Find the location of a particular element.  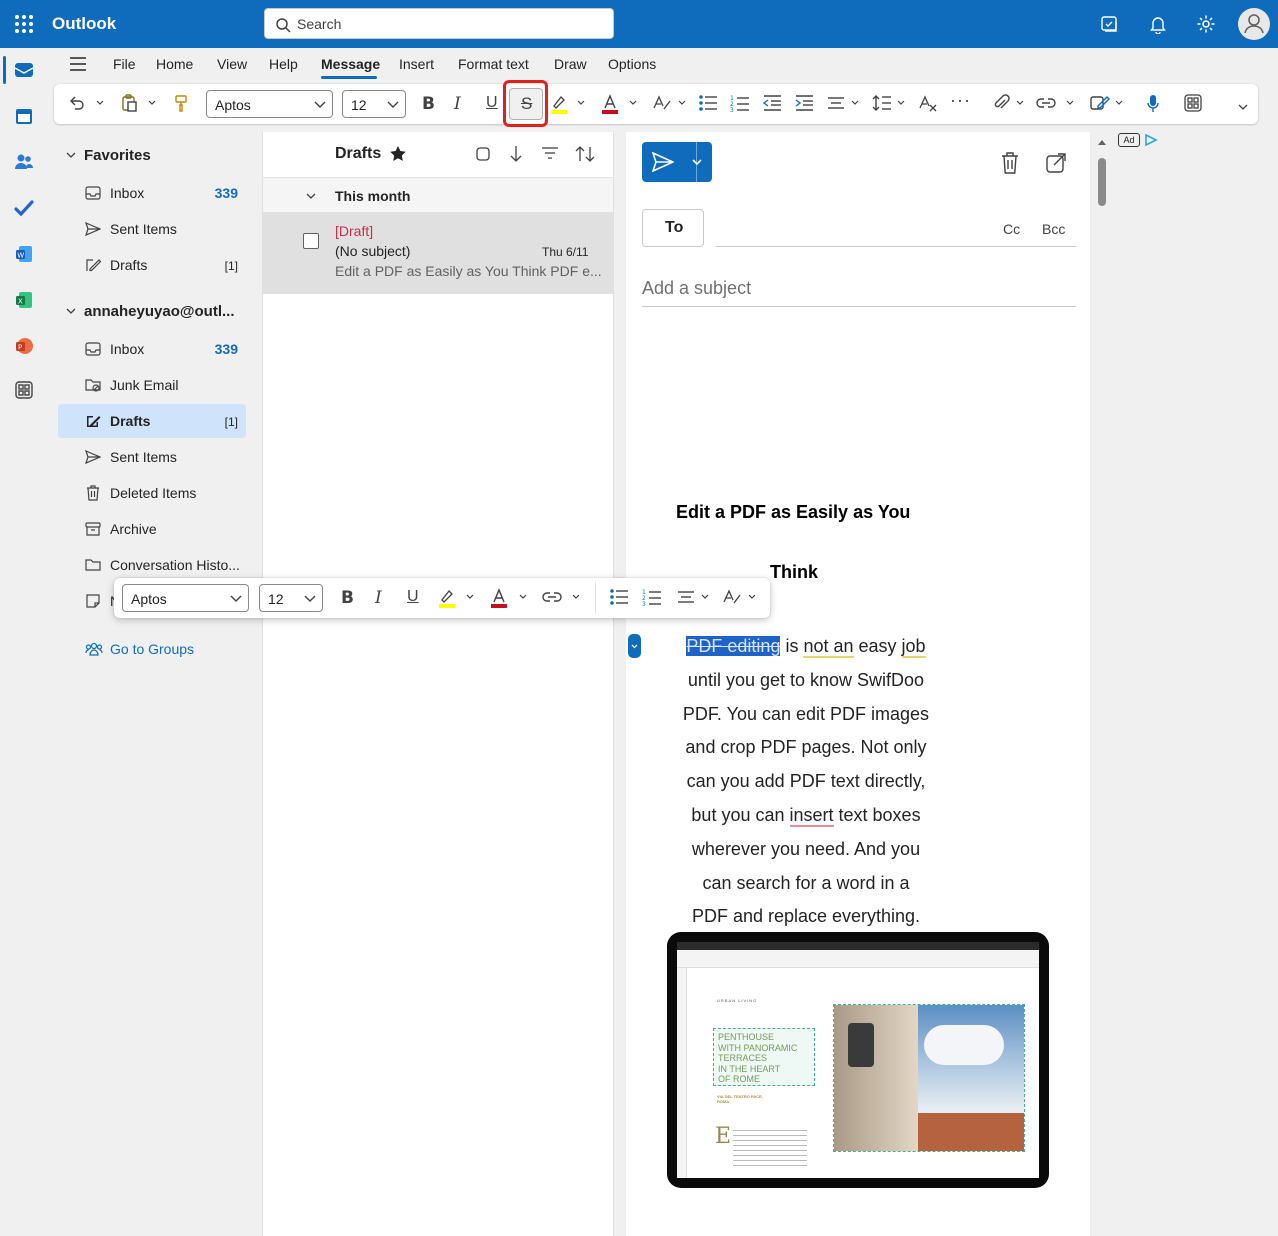

align-icon is located at coordinates (836, 103).